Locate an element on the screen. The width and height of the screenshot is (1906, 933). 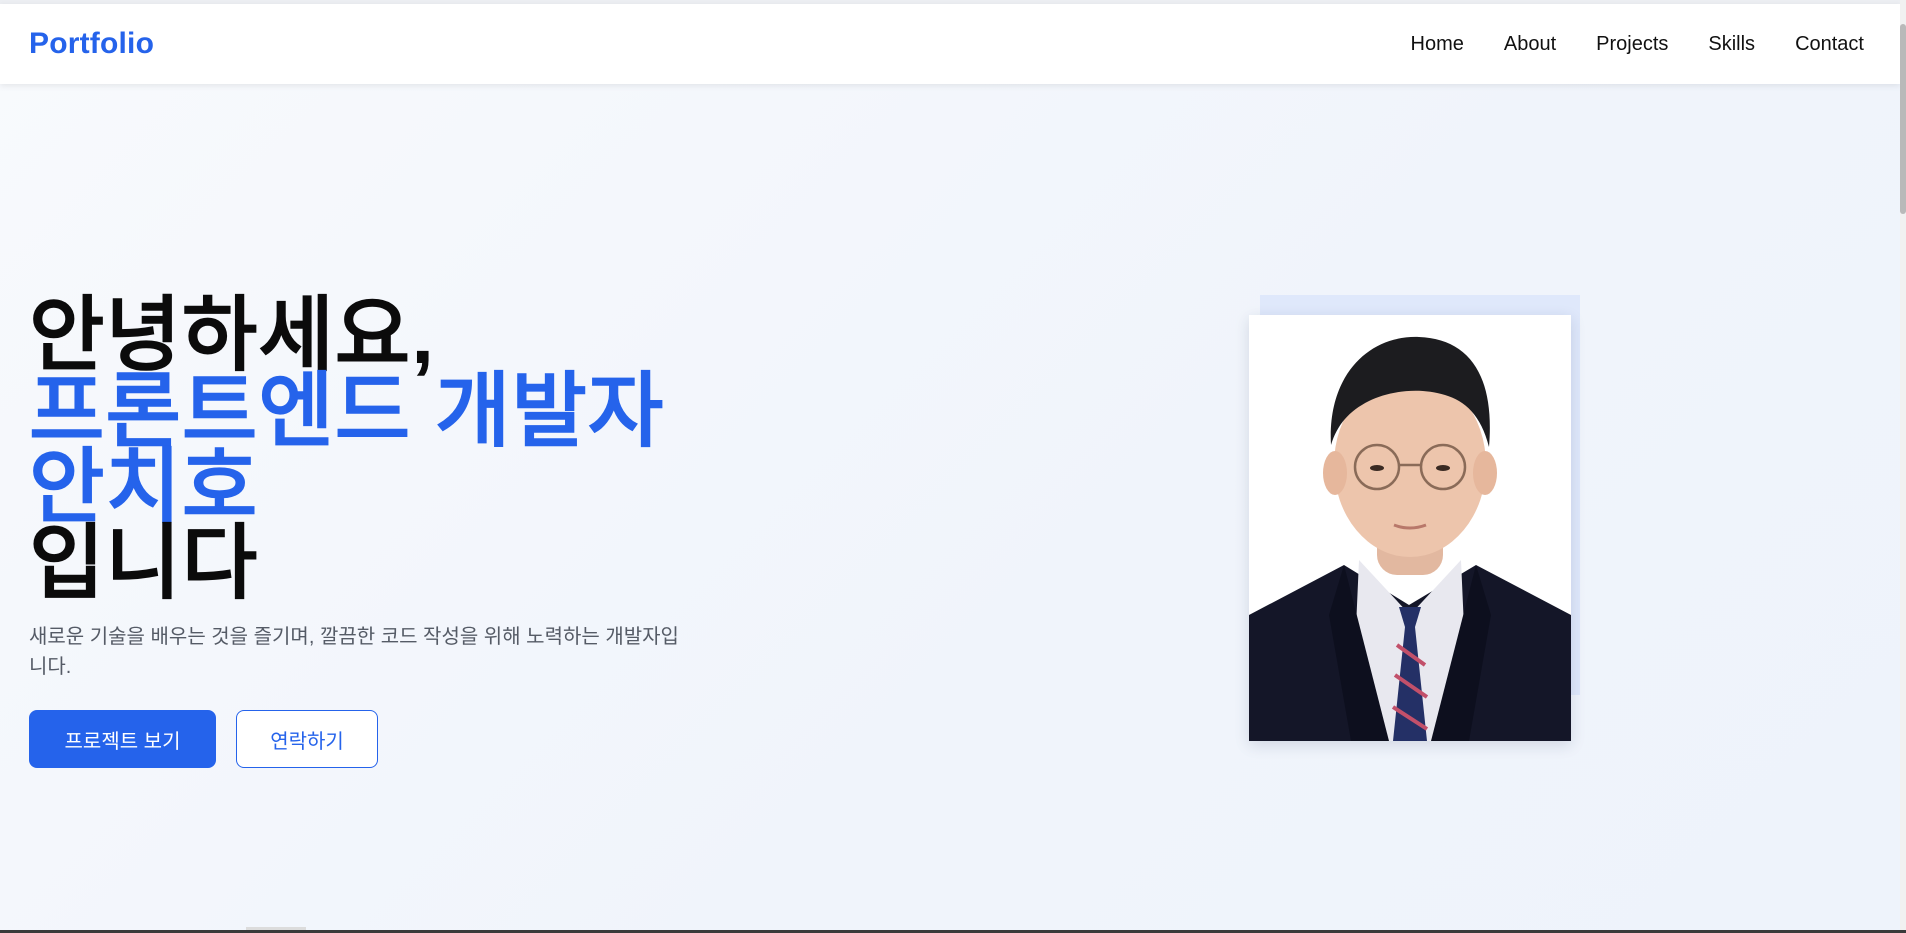
hero-buttons: 프로젝트 보기 연락하기 is located at coordinates (374, 739).